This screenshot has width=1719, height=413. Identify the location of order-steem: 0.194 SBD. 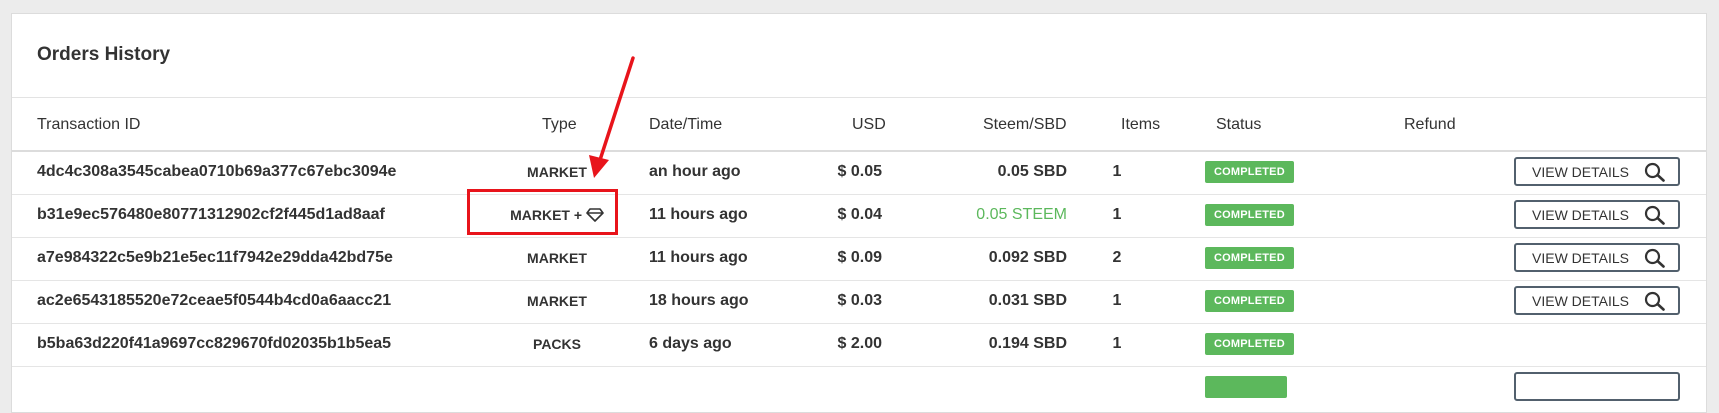
(1027, 343).